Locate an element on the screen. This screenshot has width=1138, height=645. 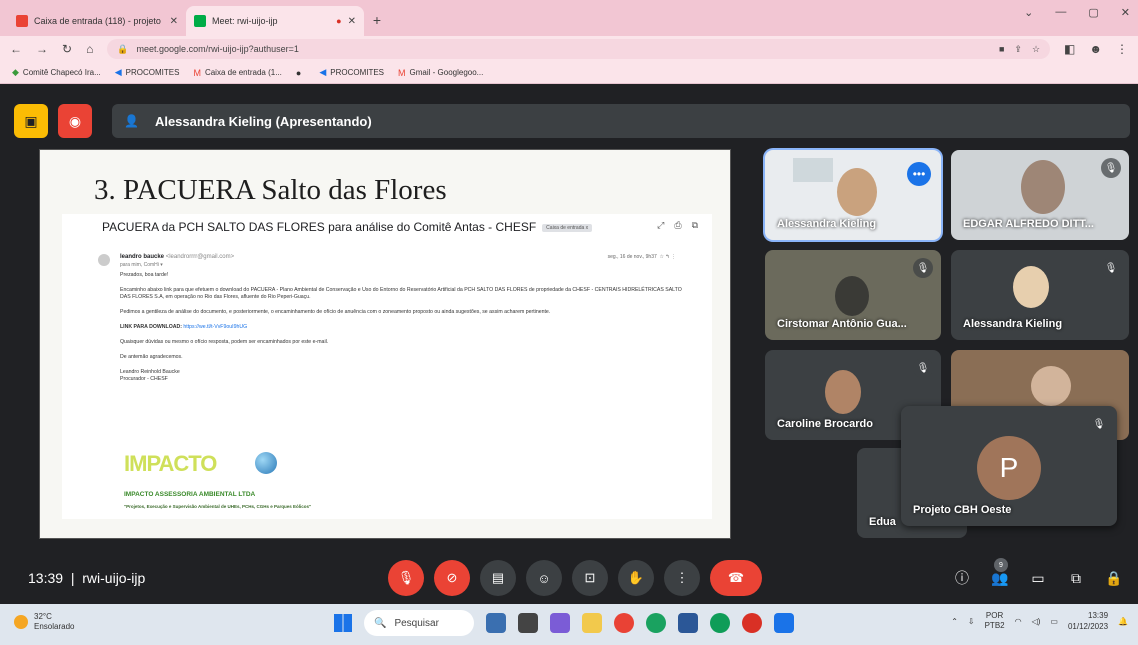
bookmark-item: ● is located at coordinates (300, 73).